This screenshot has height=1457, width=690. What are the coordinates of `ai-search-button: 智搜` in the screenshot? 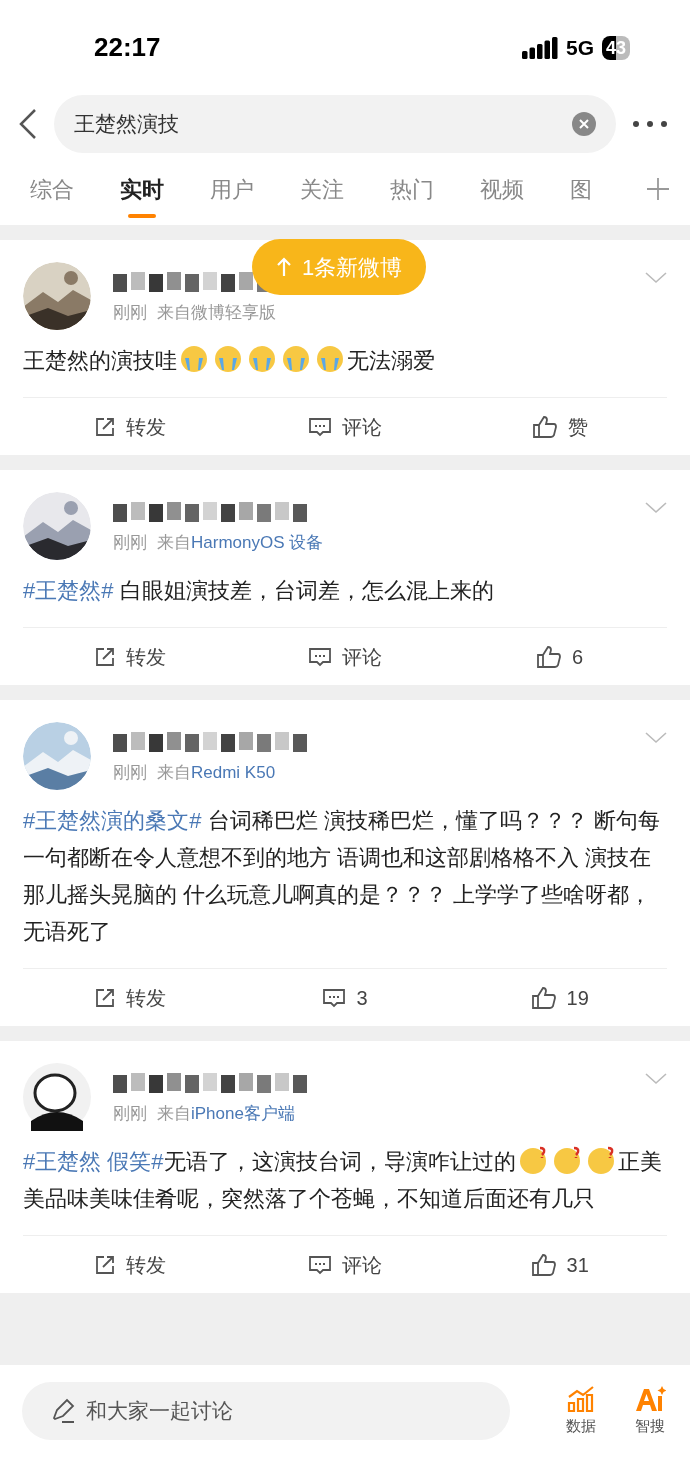 It's located at (650, 1411).